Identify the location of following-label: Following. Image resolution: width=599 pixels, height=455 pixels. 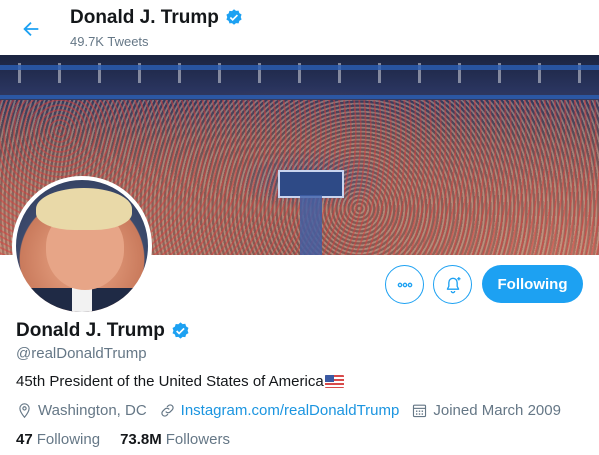
(68, 439).